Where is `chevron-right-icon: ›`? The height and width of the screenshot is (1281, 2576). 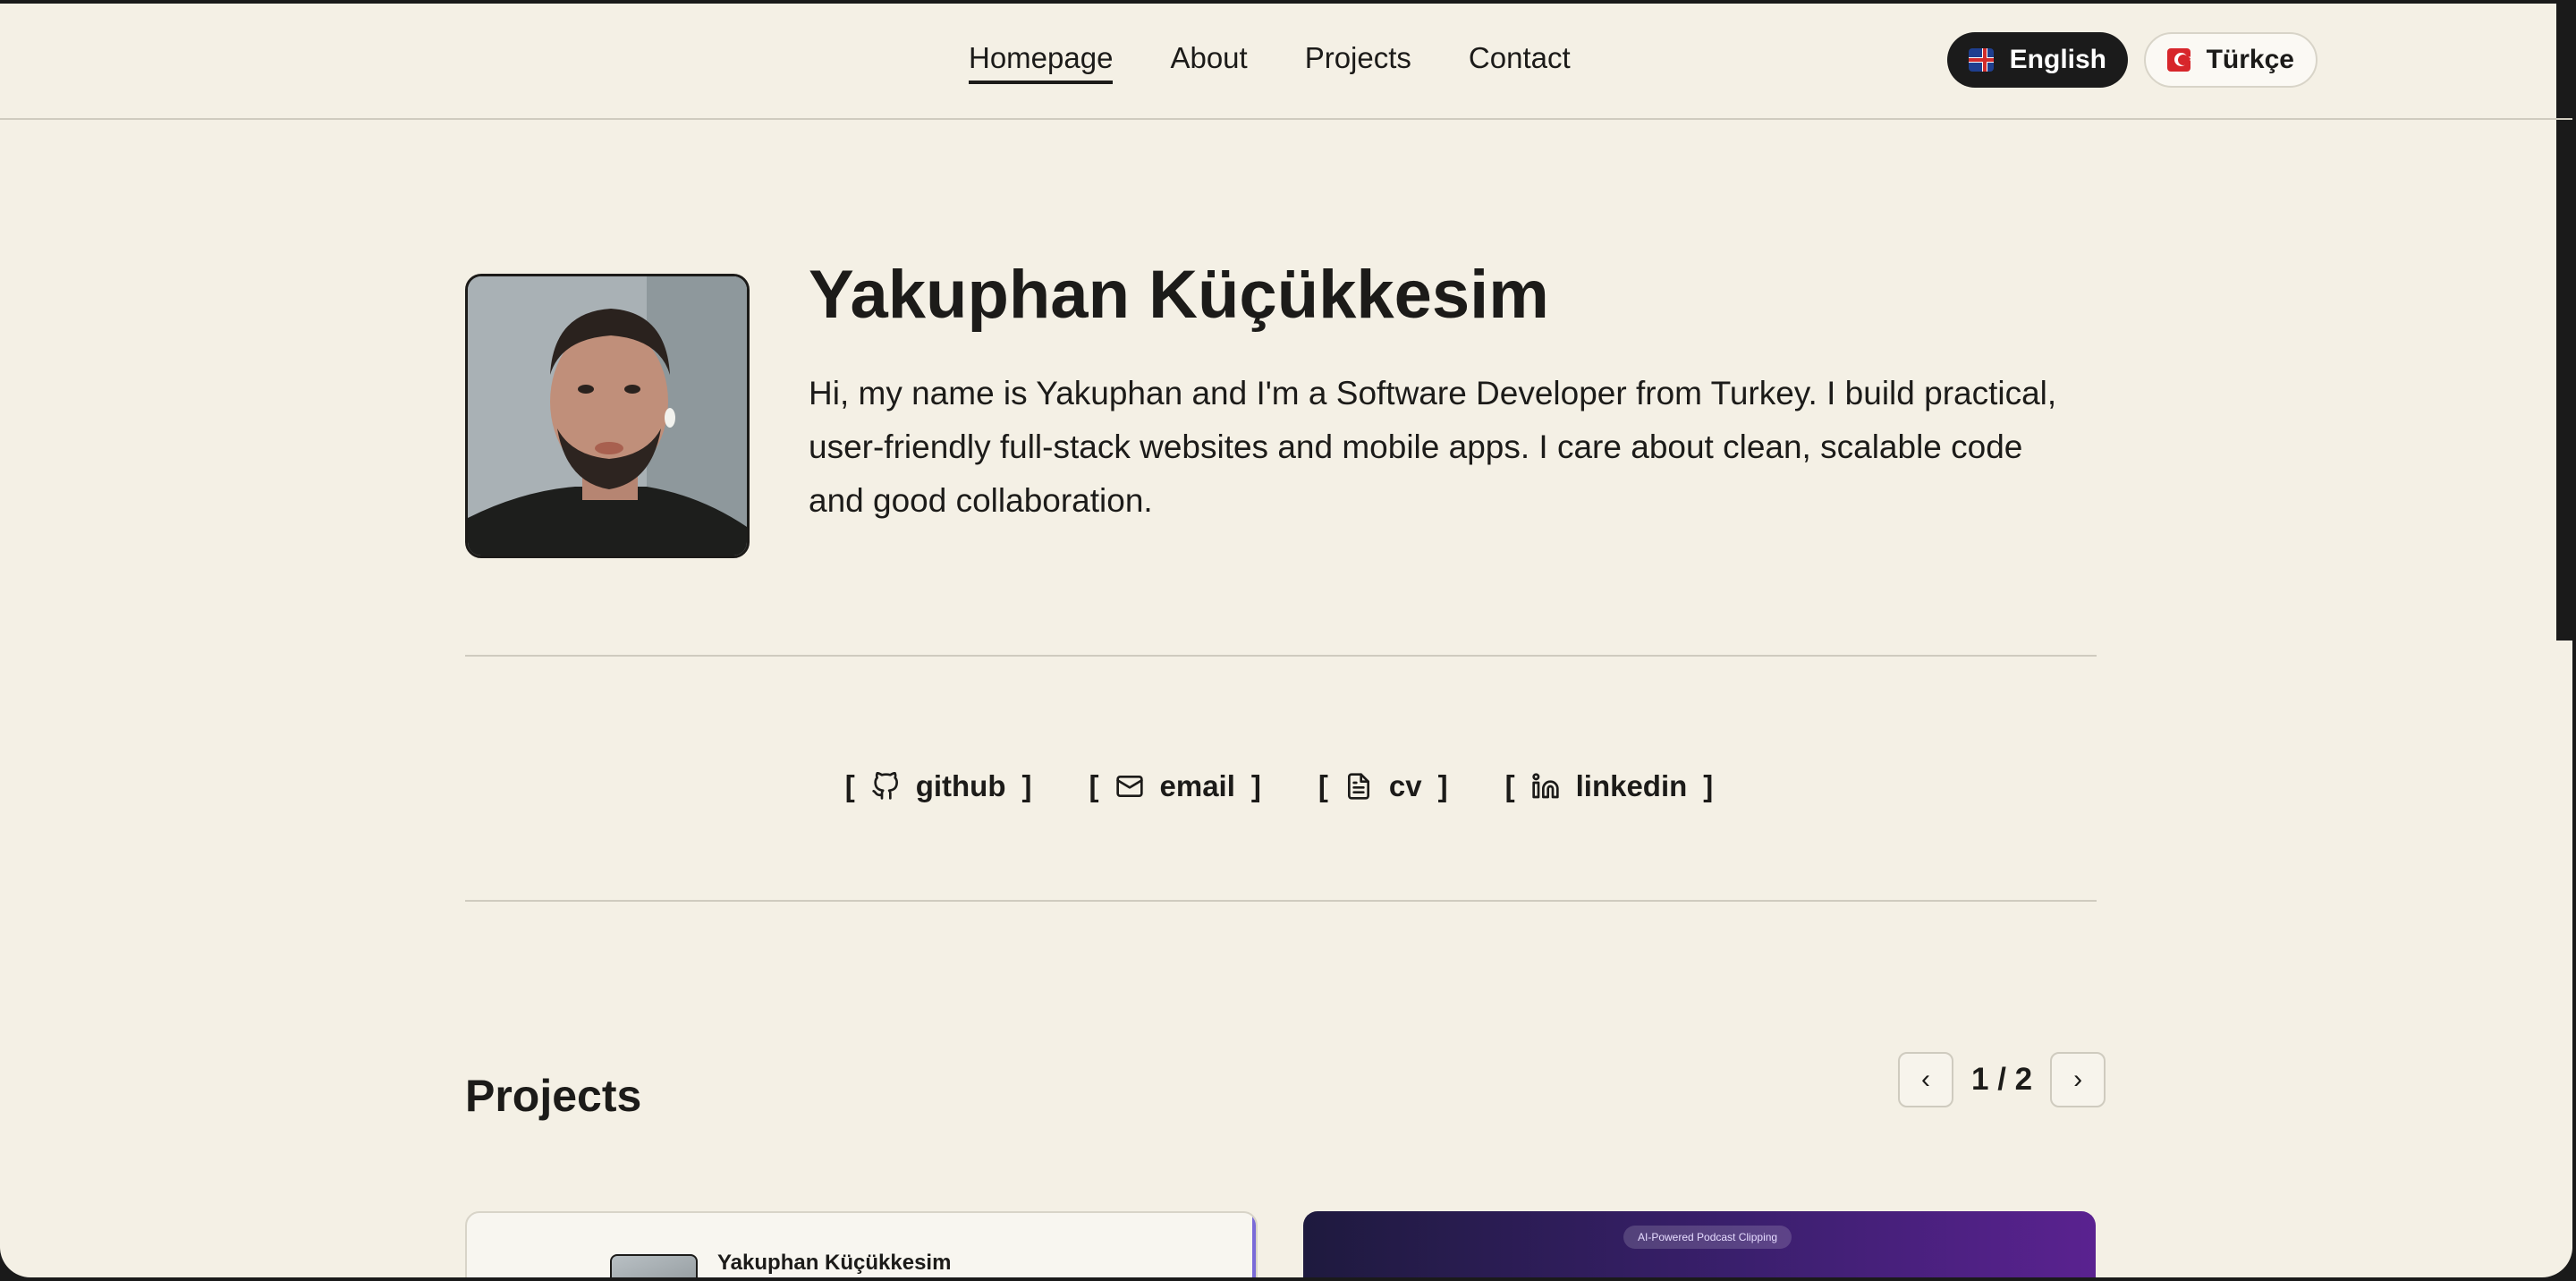 chevron-right-icon: › is located at coordinates (2078, 1079).